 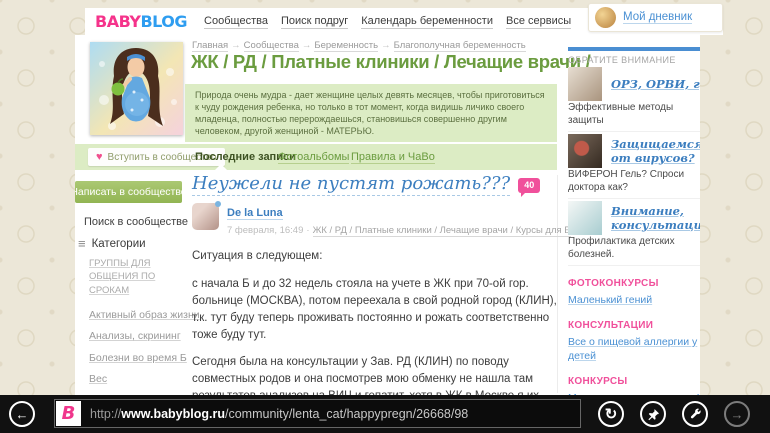 I want to click on browser-refresh-button: ↻, so click(x=611, y=414).